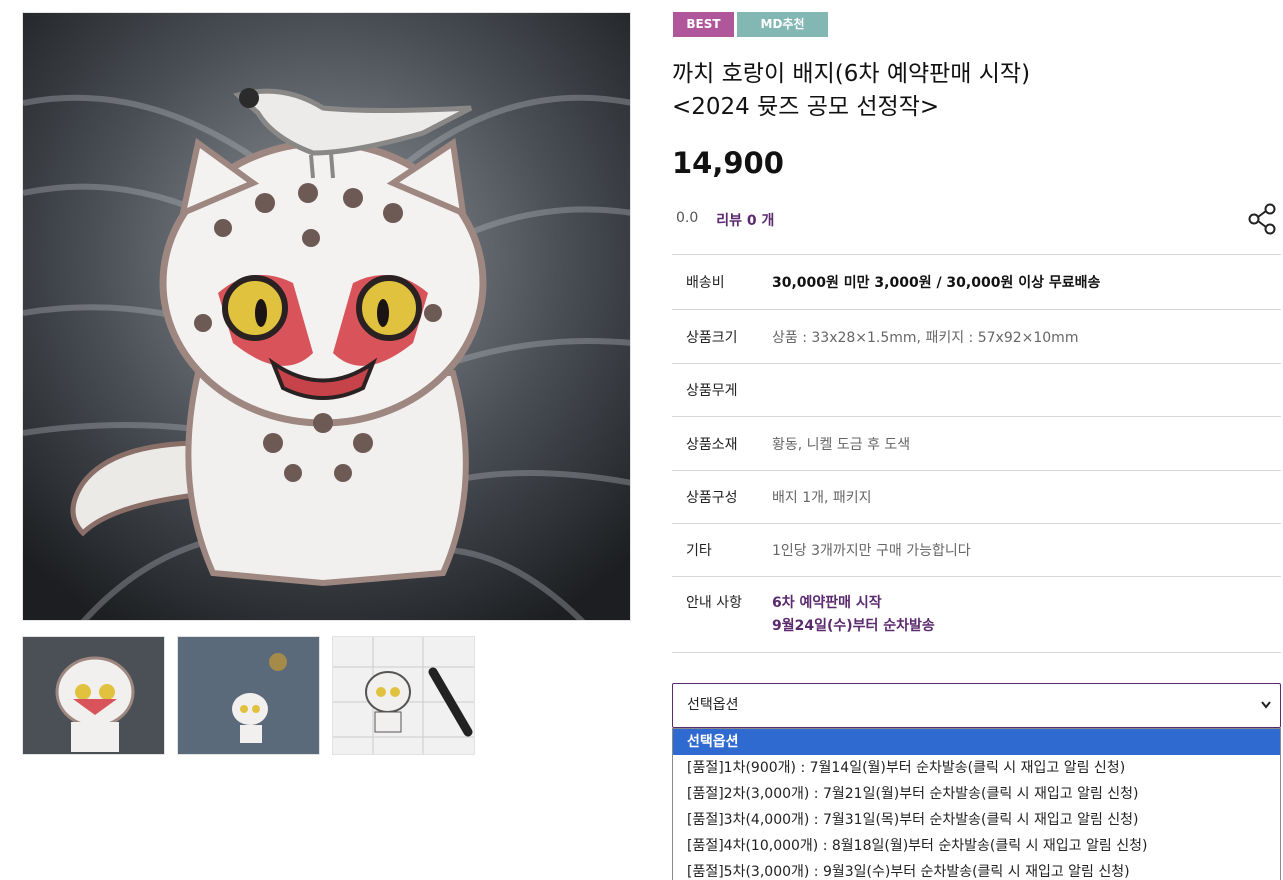 This screenshot has height=880, width=1283. Describe the element at coordinates (853, 626) in the screenshot. I see `notice-line2: 9월24일(수)부터 순차발송` at that location.